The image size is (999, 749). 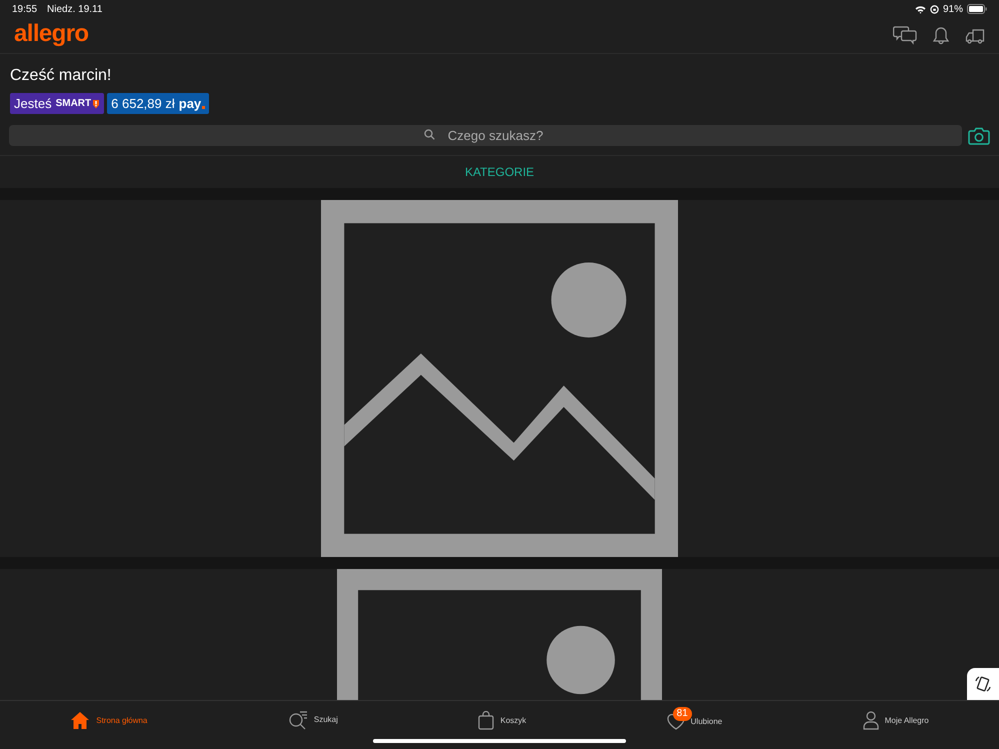 I want to click on tab-bar-item: Koszyk, so click(x=502, y=720).